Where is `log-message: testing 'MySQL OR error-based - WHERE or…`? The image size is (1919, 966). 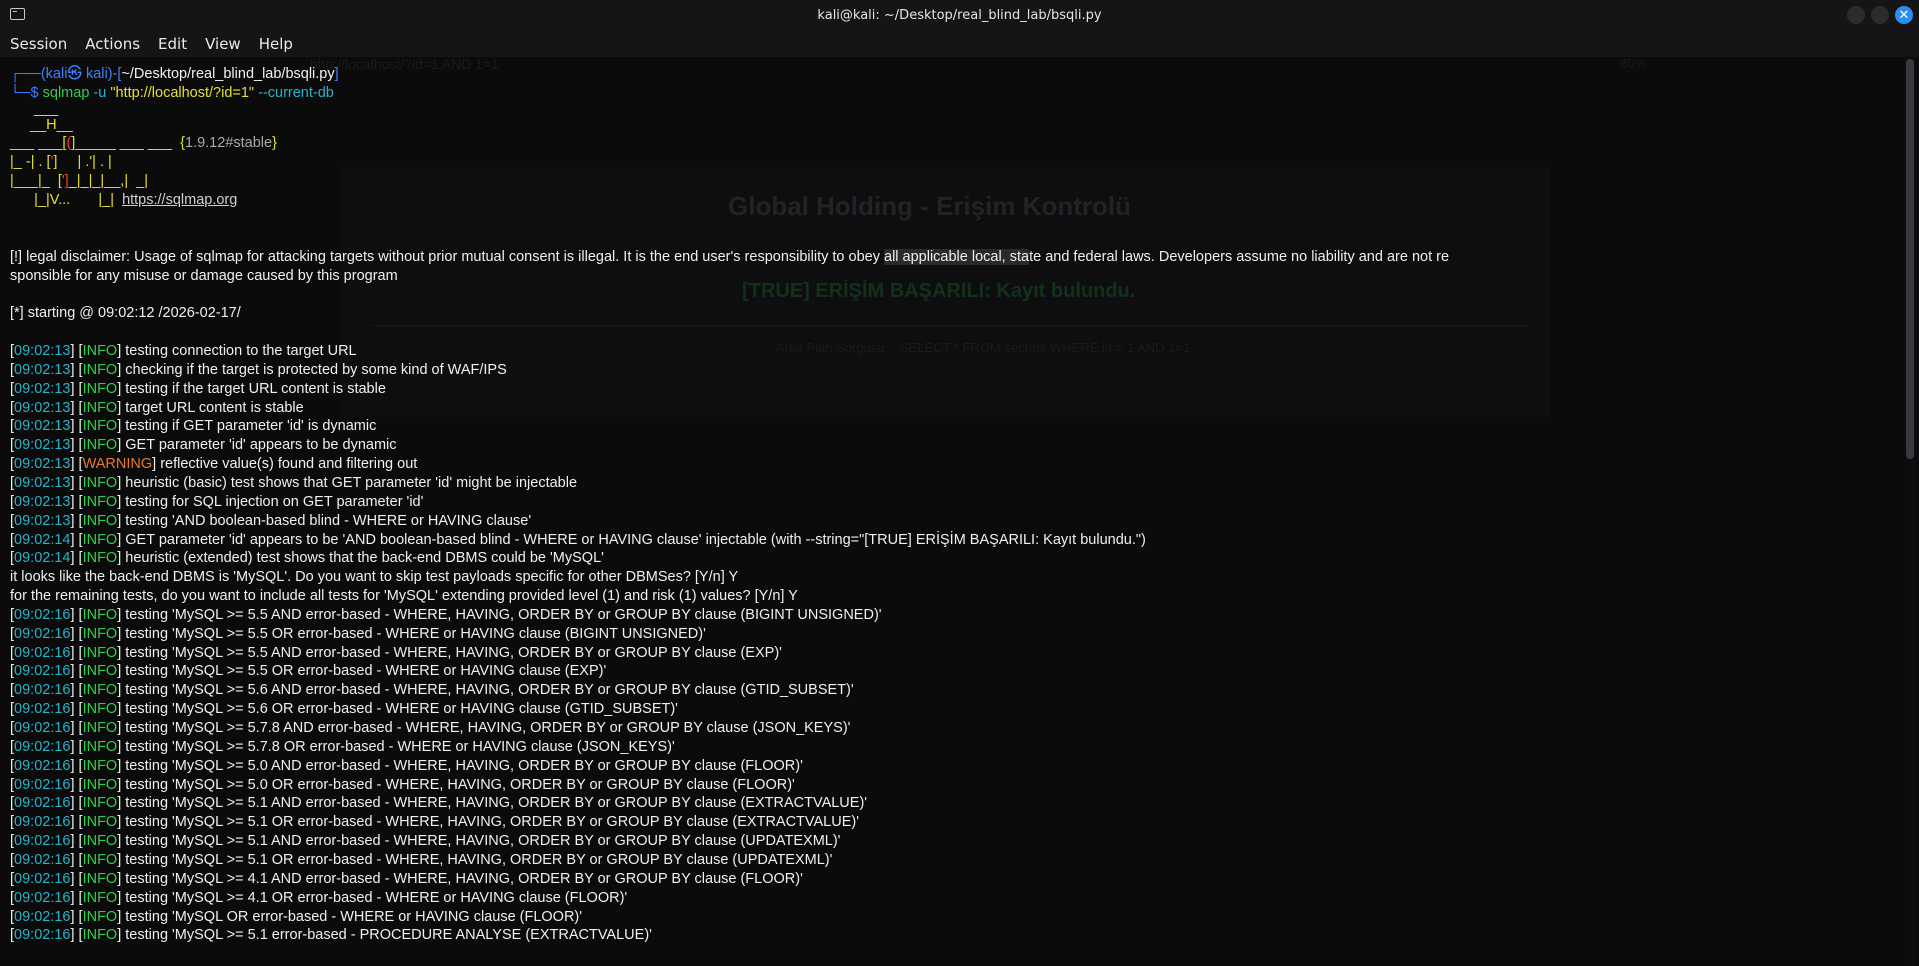
log-message: testing 'MySQL OR error-based - WHERE or… is located at coordinates (354, 916).